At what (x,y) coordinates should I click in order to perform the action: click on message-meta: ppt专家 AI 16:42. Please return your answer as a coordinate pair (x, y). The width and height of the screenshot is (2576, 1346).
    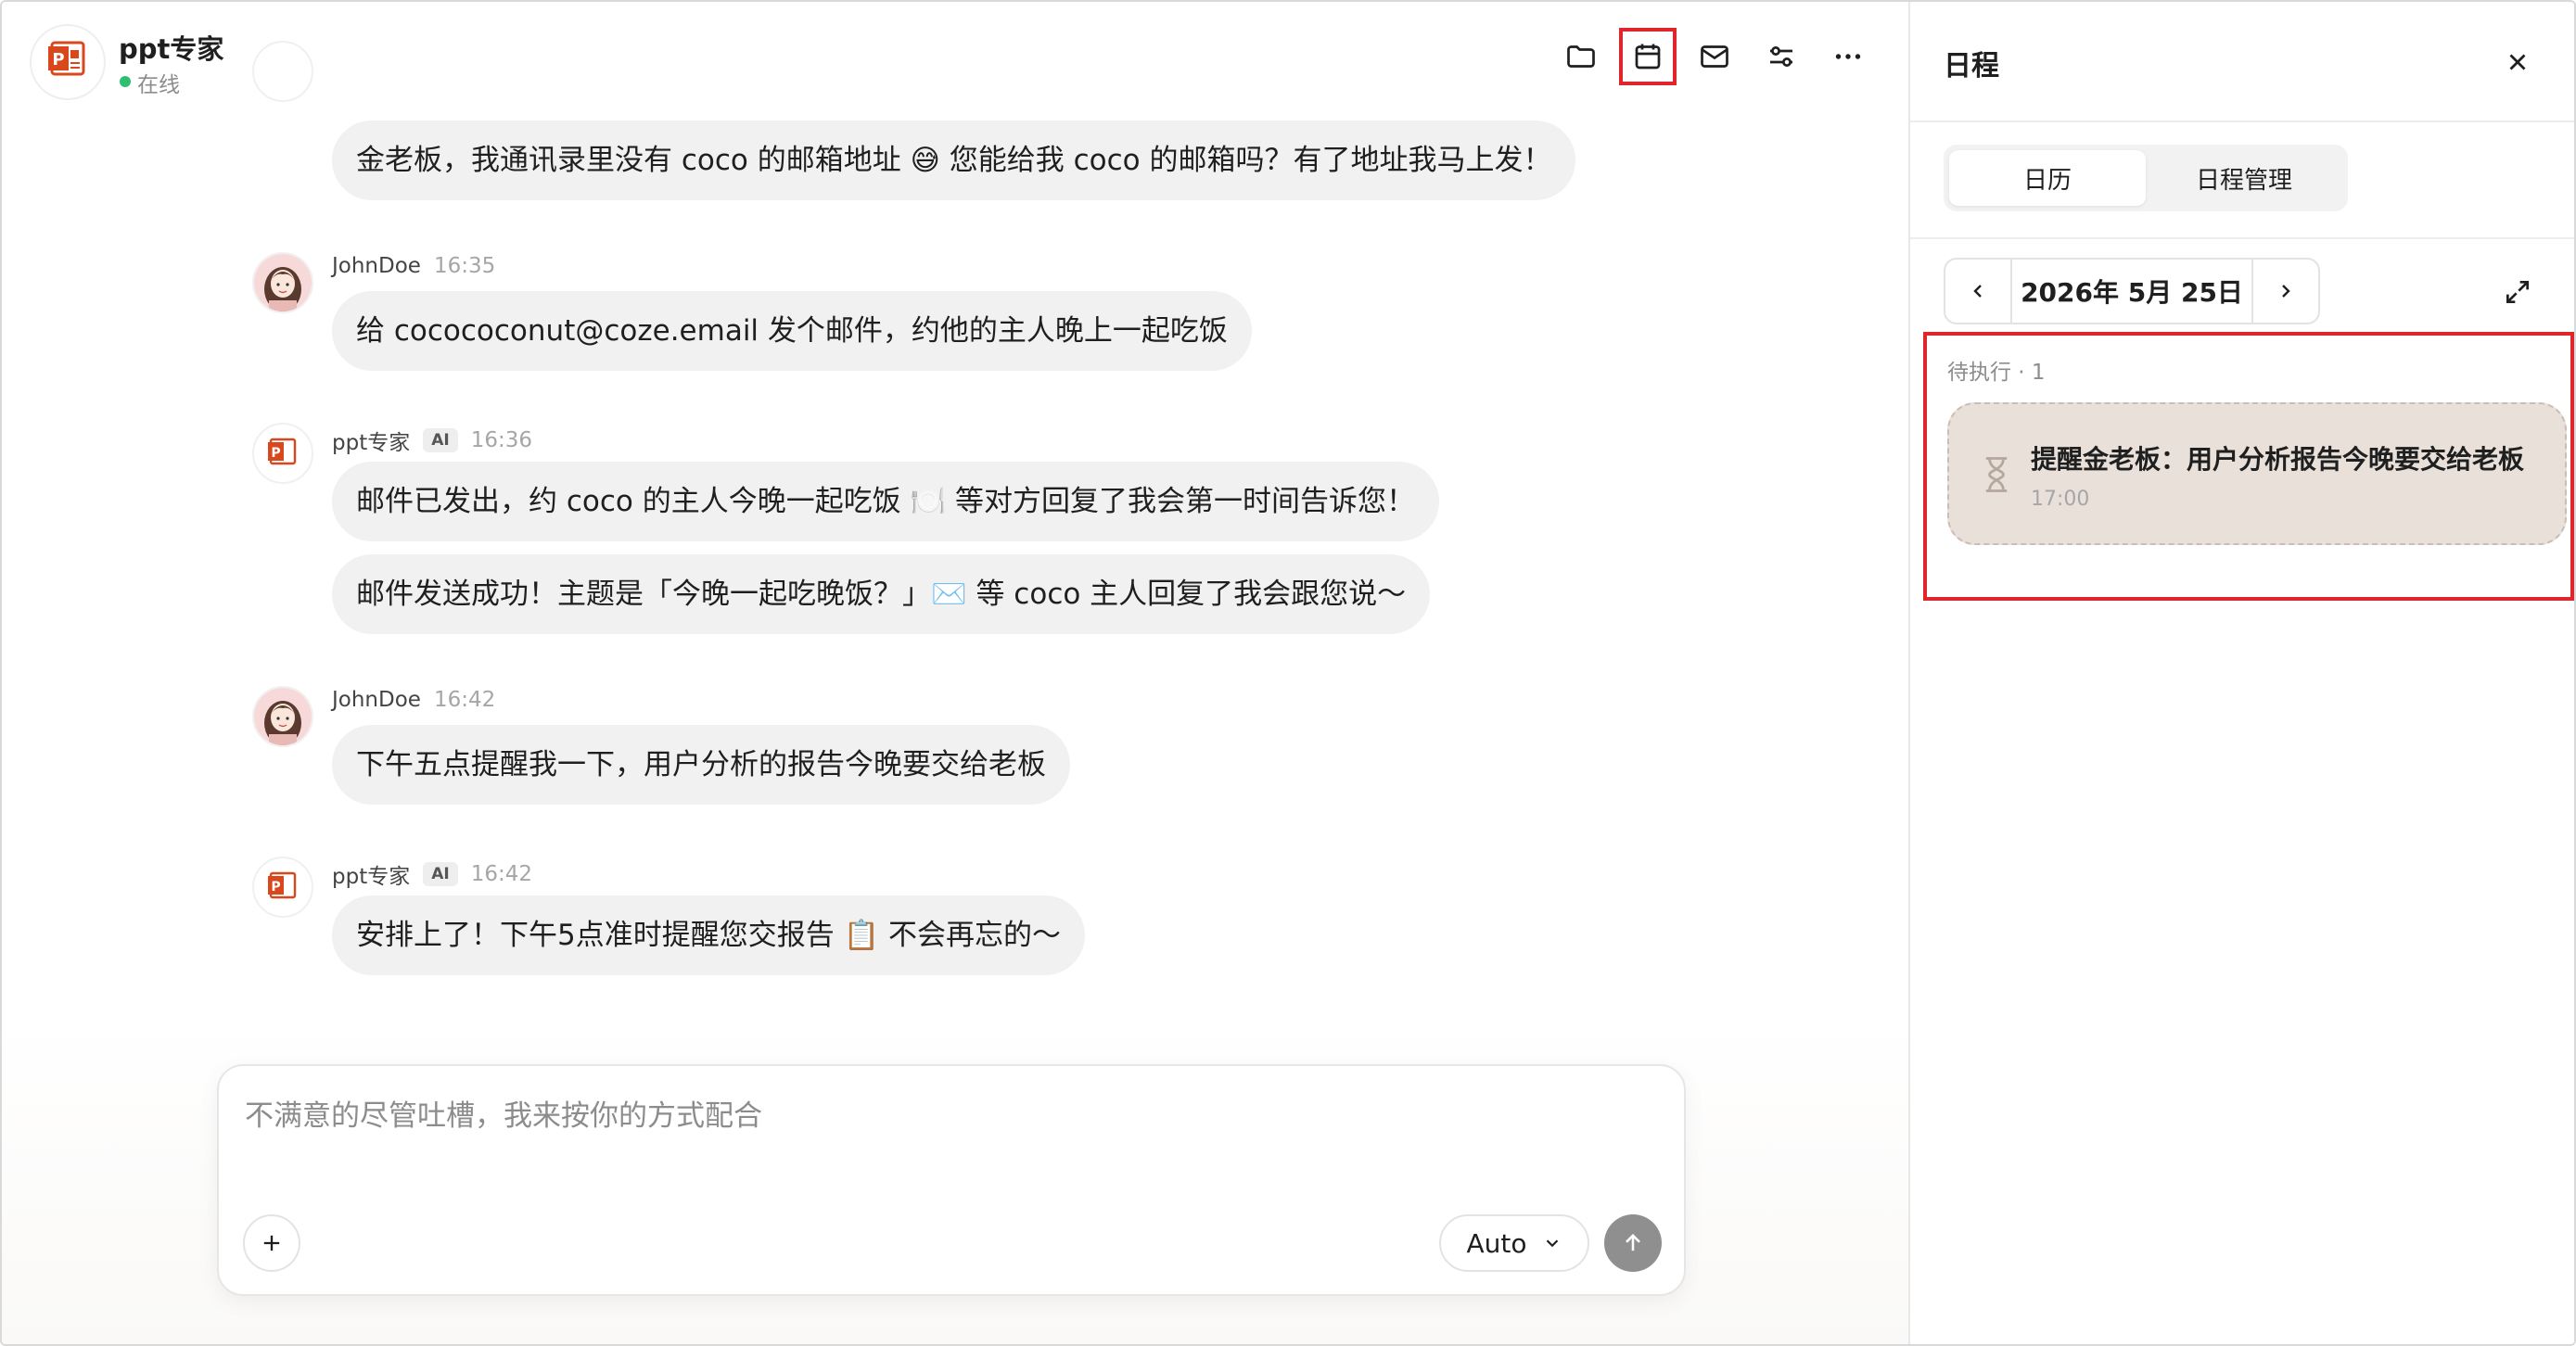
    Looking at the image, I should click on (432, 874).